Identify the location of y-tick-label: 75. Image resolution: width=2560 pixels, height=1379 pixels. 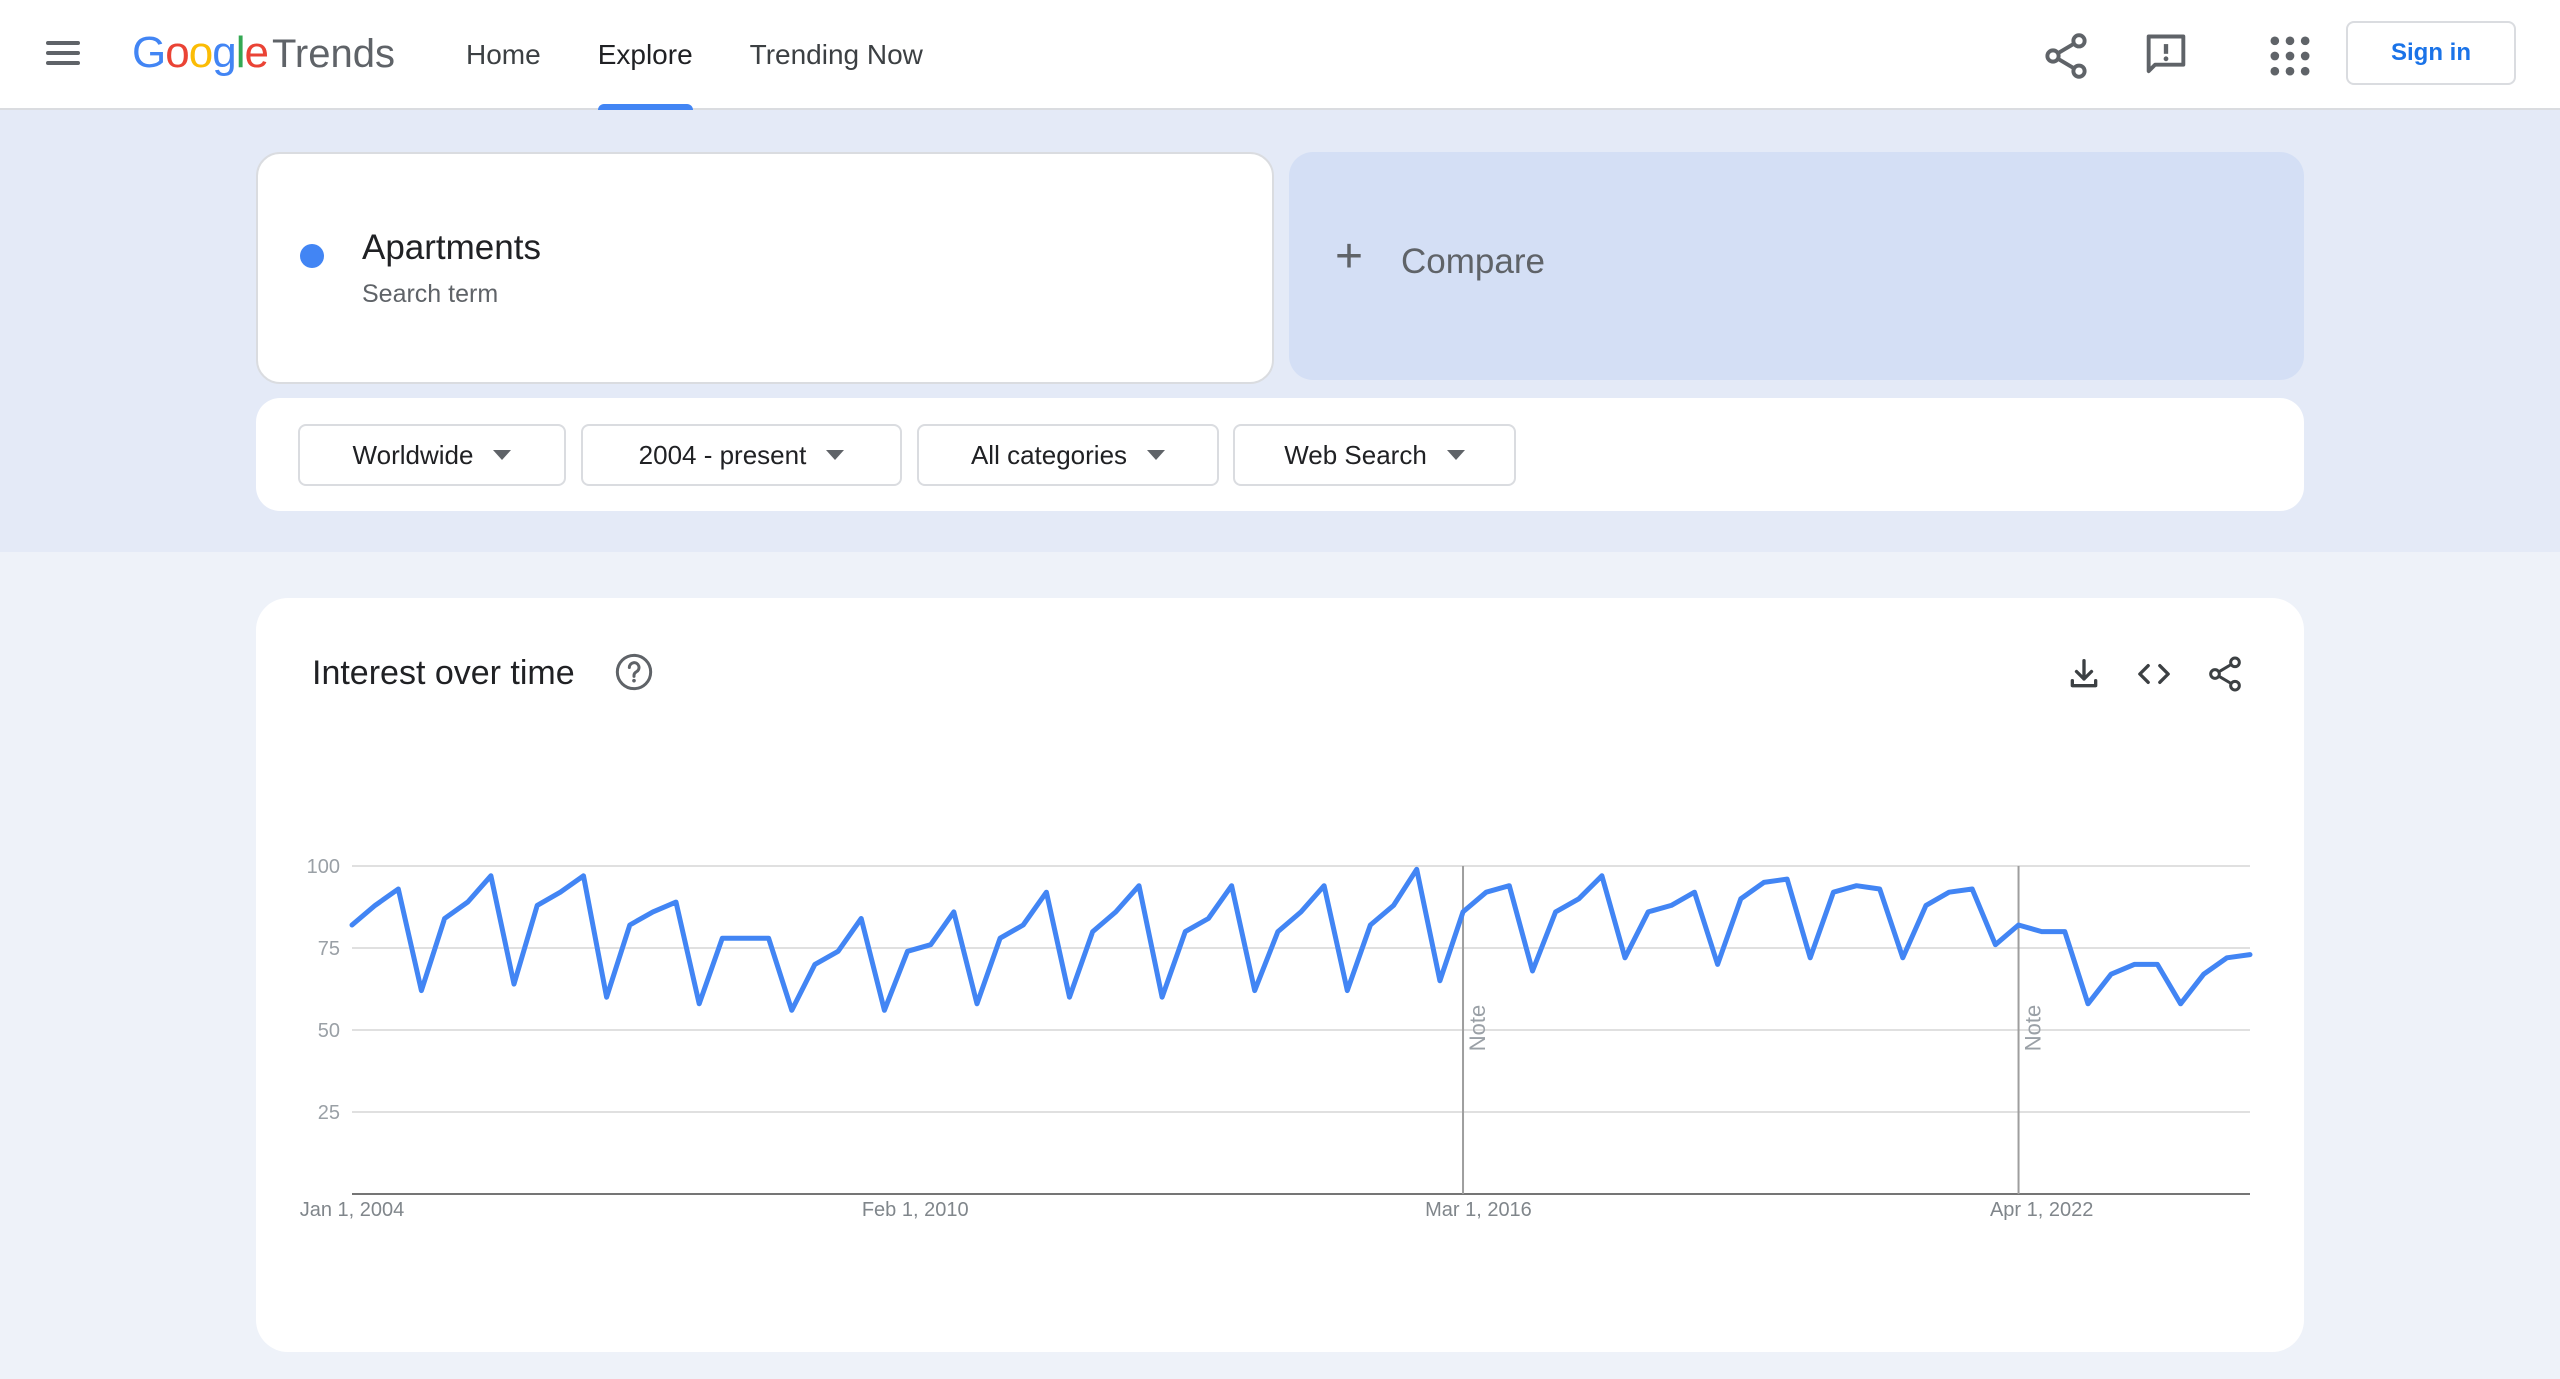
(329, 949).